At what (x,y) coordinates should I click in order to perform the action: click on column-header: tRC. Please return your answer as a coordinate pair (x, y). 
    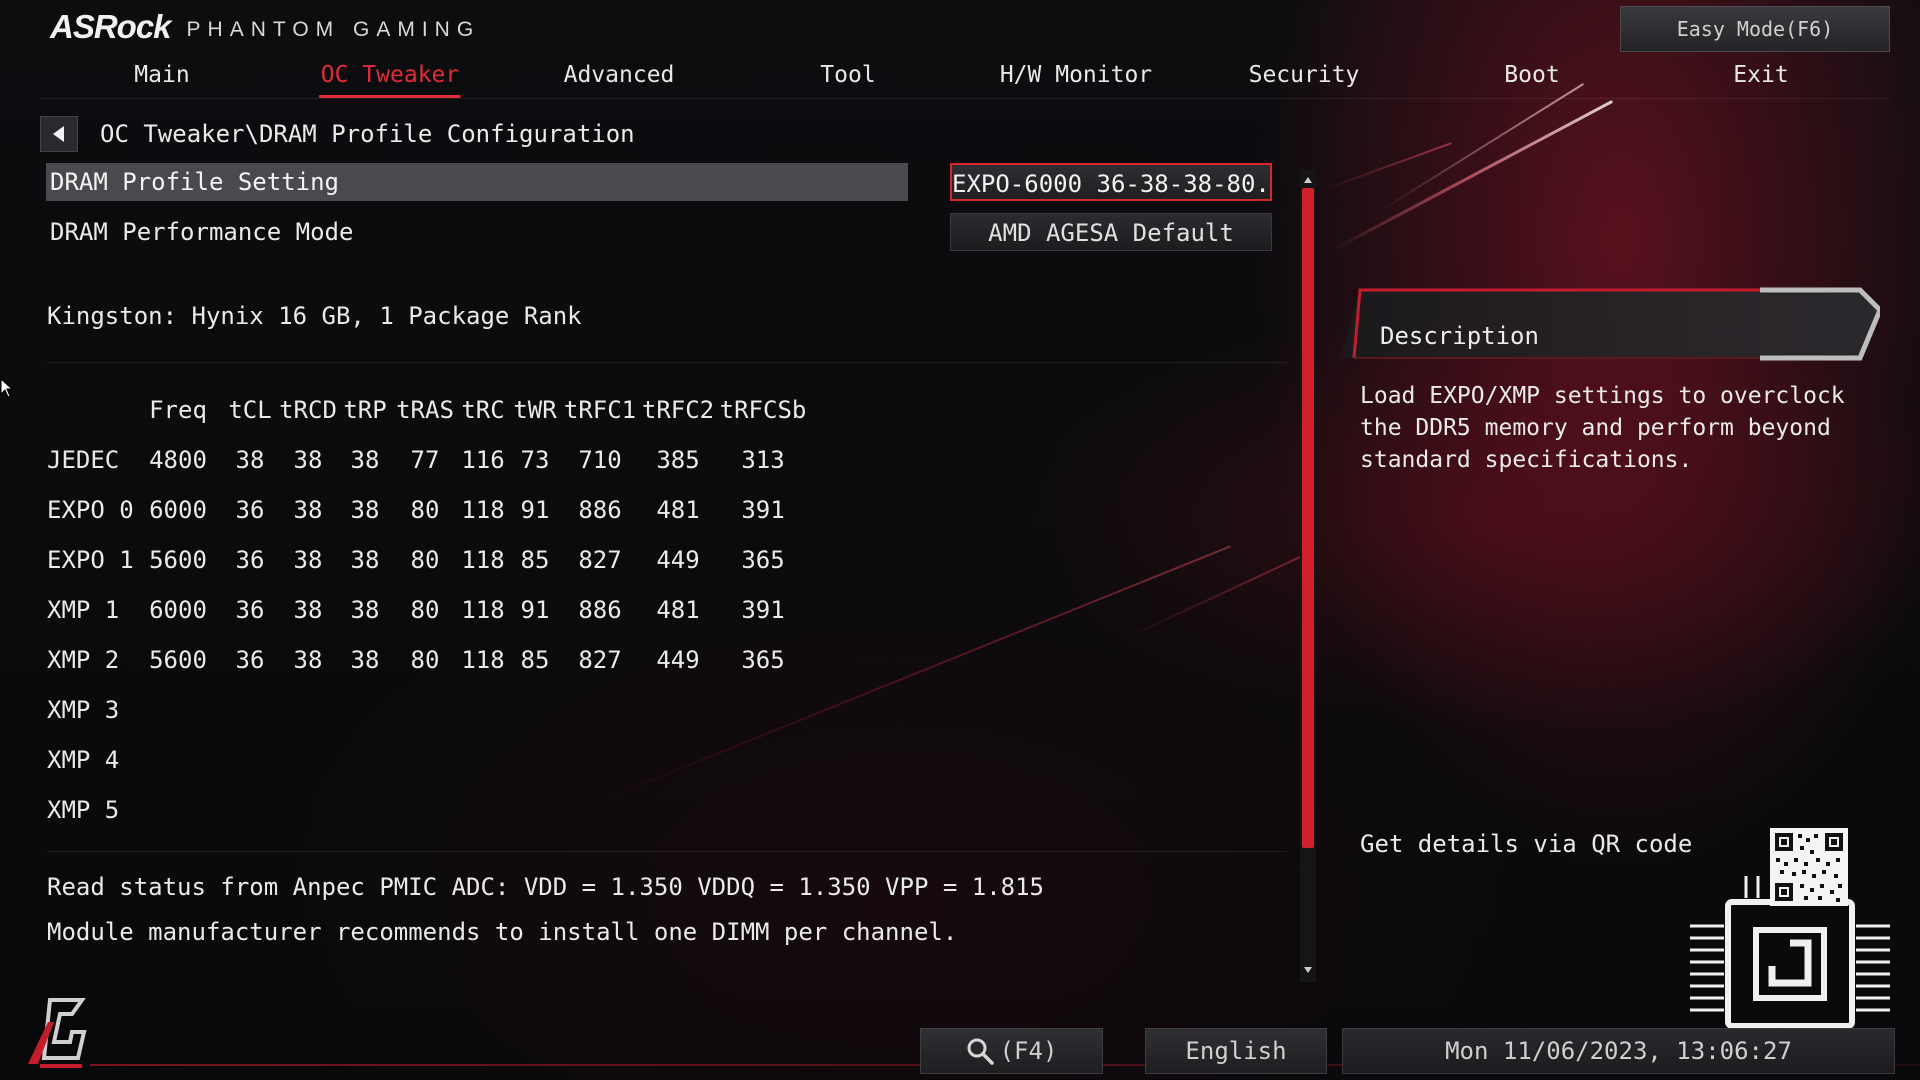
    Looking at the image, I should click on (483, 410).